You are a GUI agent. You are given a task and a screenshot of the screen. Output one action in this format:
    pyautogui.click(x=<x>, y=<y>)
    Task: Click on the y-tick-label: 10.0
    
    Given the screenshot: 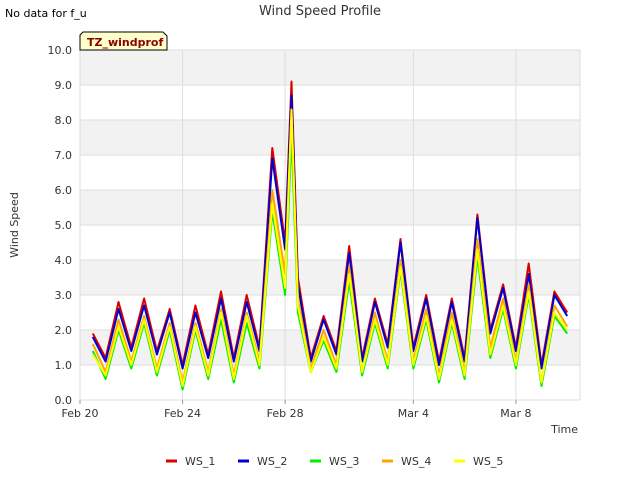 What is the action you would take?
    pyautogui.click(x=60, y=50)
    